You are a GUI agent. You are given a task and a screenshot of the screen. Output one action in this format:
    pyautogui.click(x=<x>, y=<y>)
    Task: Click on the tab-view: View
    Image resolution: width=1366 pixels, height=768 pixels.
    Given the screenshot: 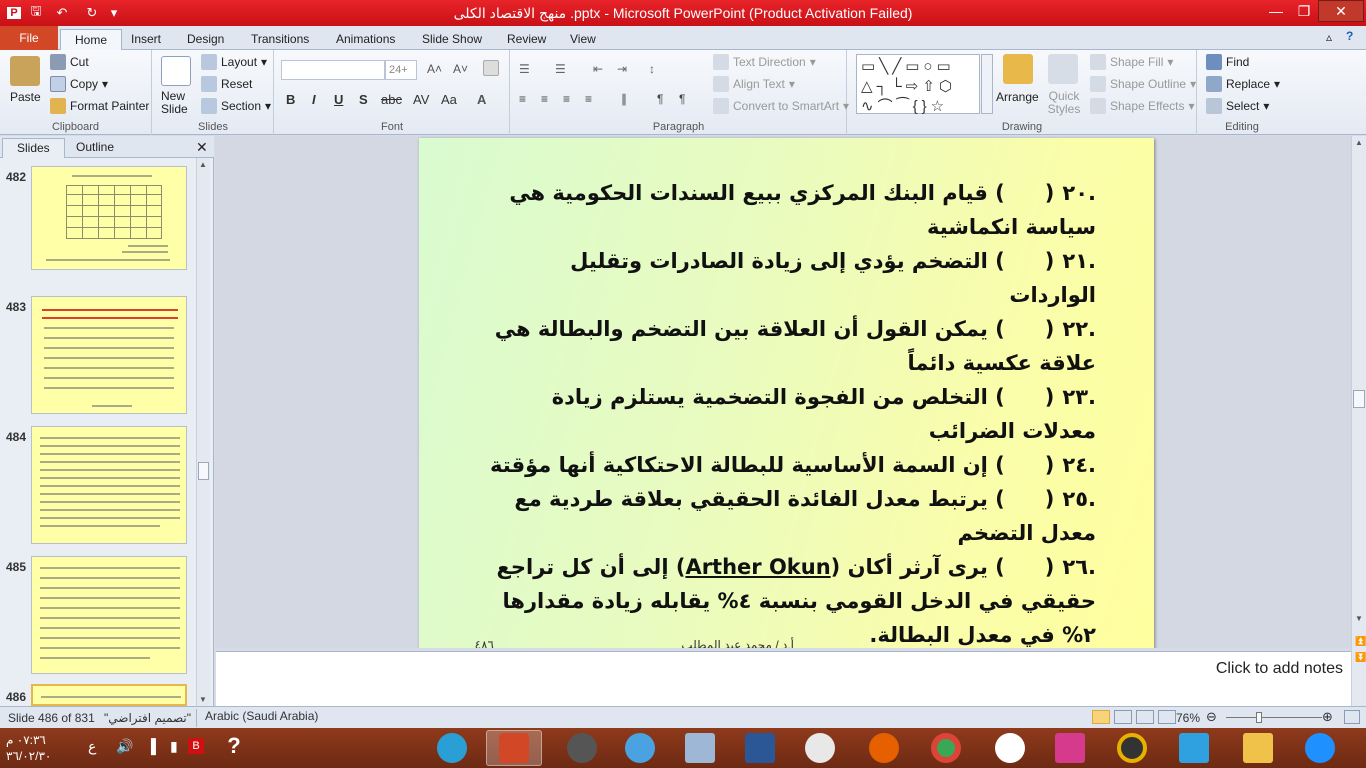 What is the action you would take?
    pyautogui.click(x=583, y=39)
    